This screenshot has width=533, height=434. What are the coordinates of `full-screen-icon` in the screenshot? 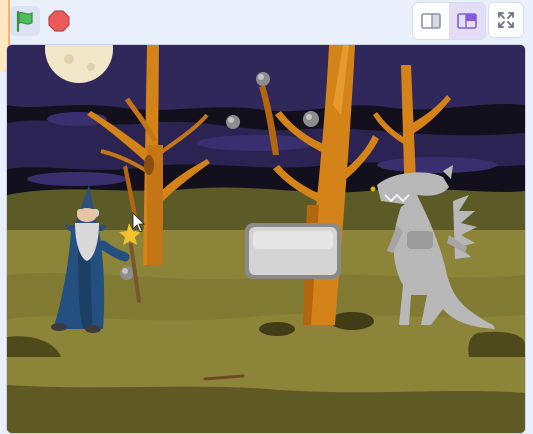 It's located at (506, 20).